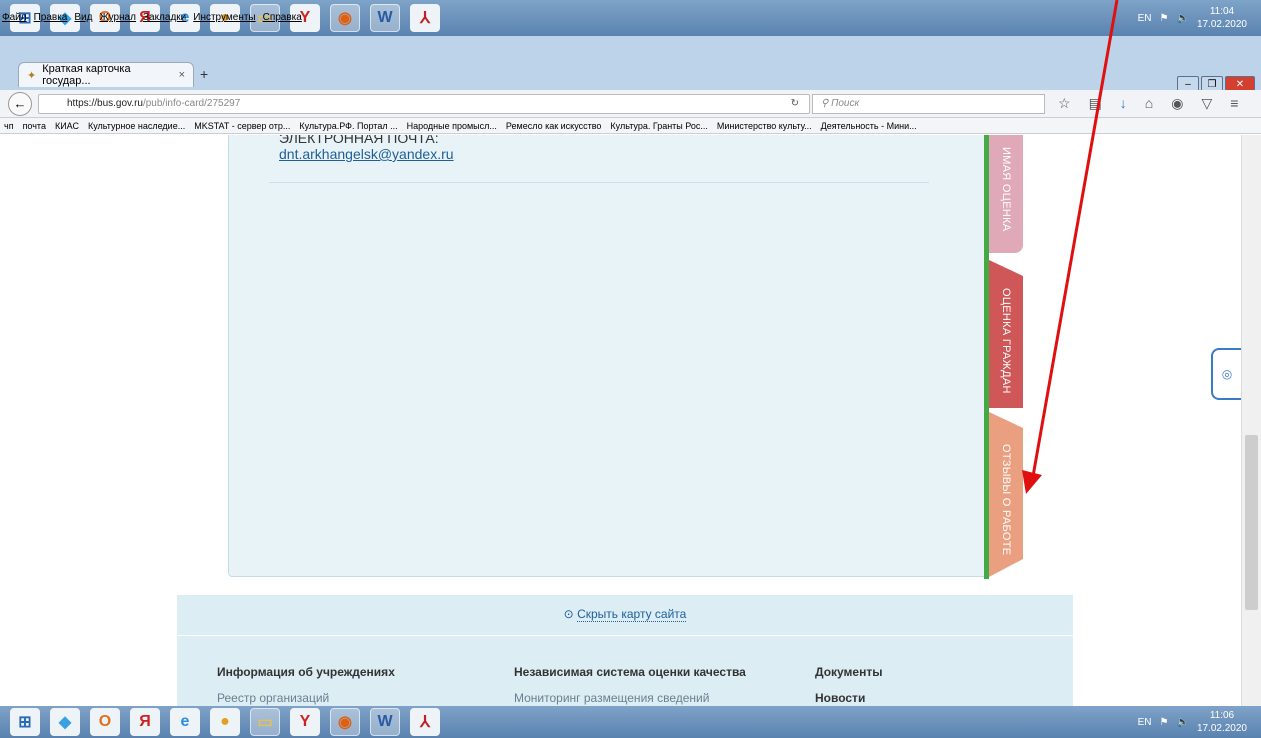 The height and width of the screenshot is (738, 1261). Describe the element at coordinates (1164, 722) in the screenshot. I see `network-icon: ⚑` at that location.